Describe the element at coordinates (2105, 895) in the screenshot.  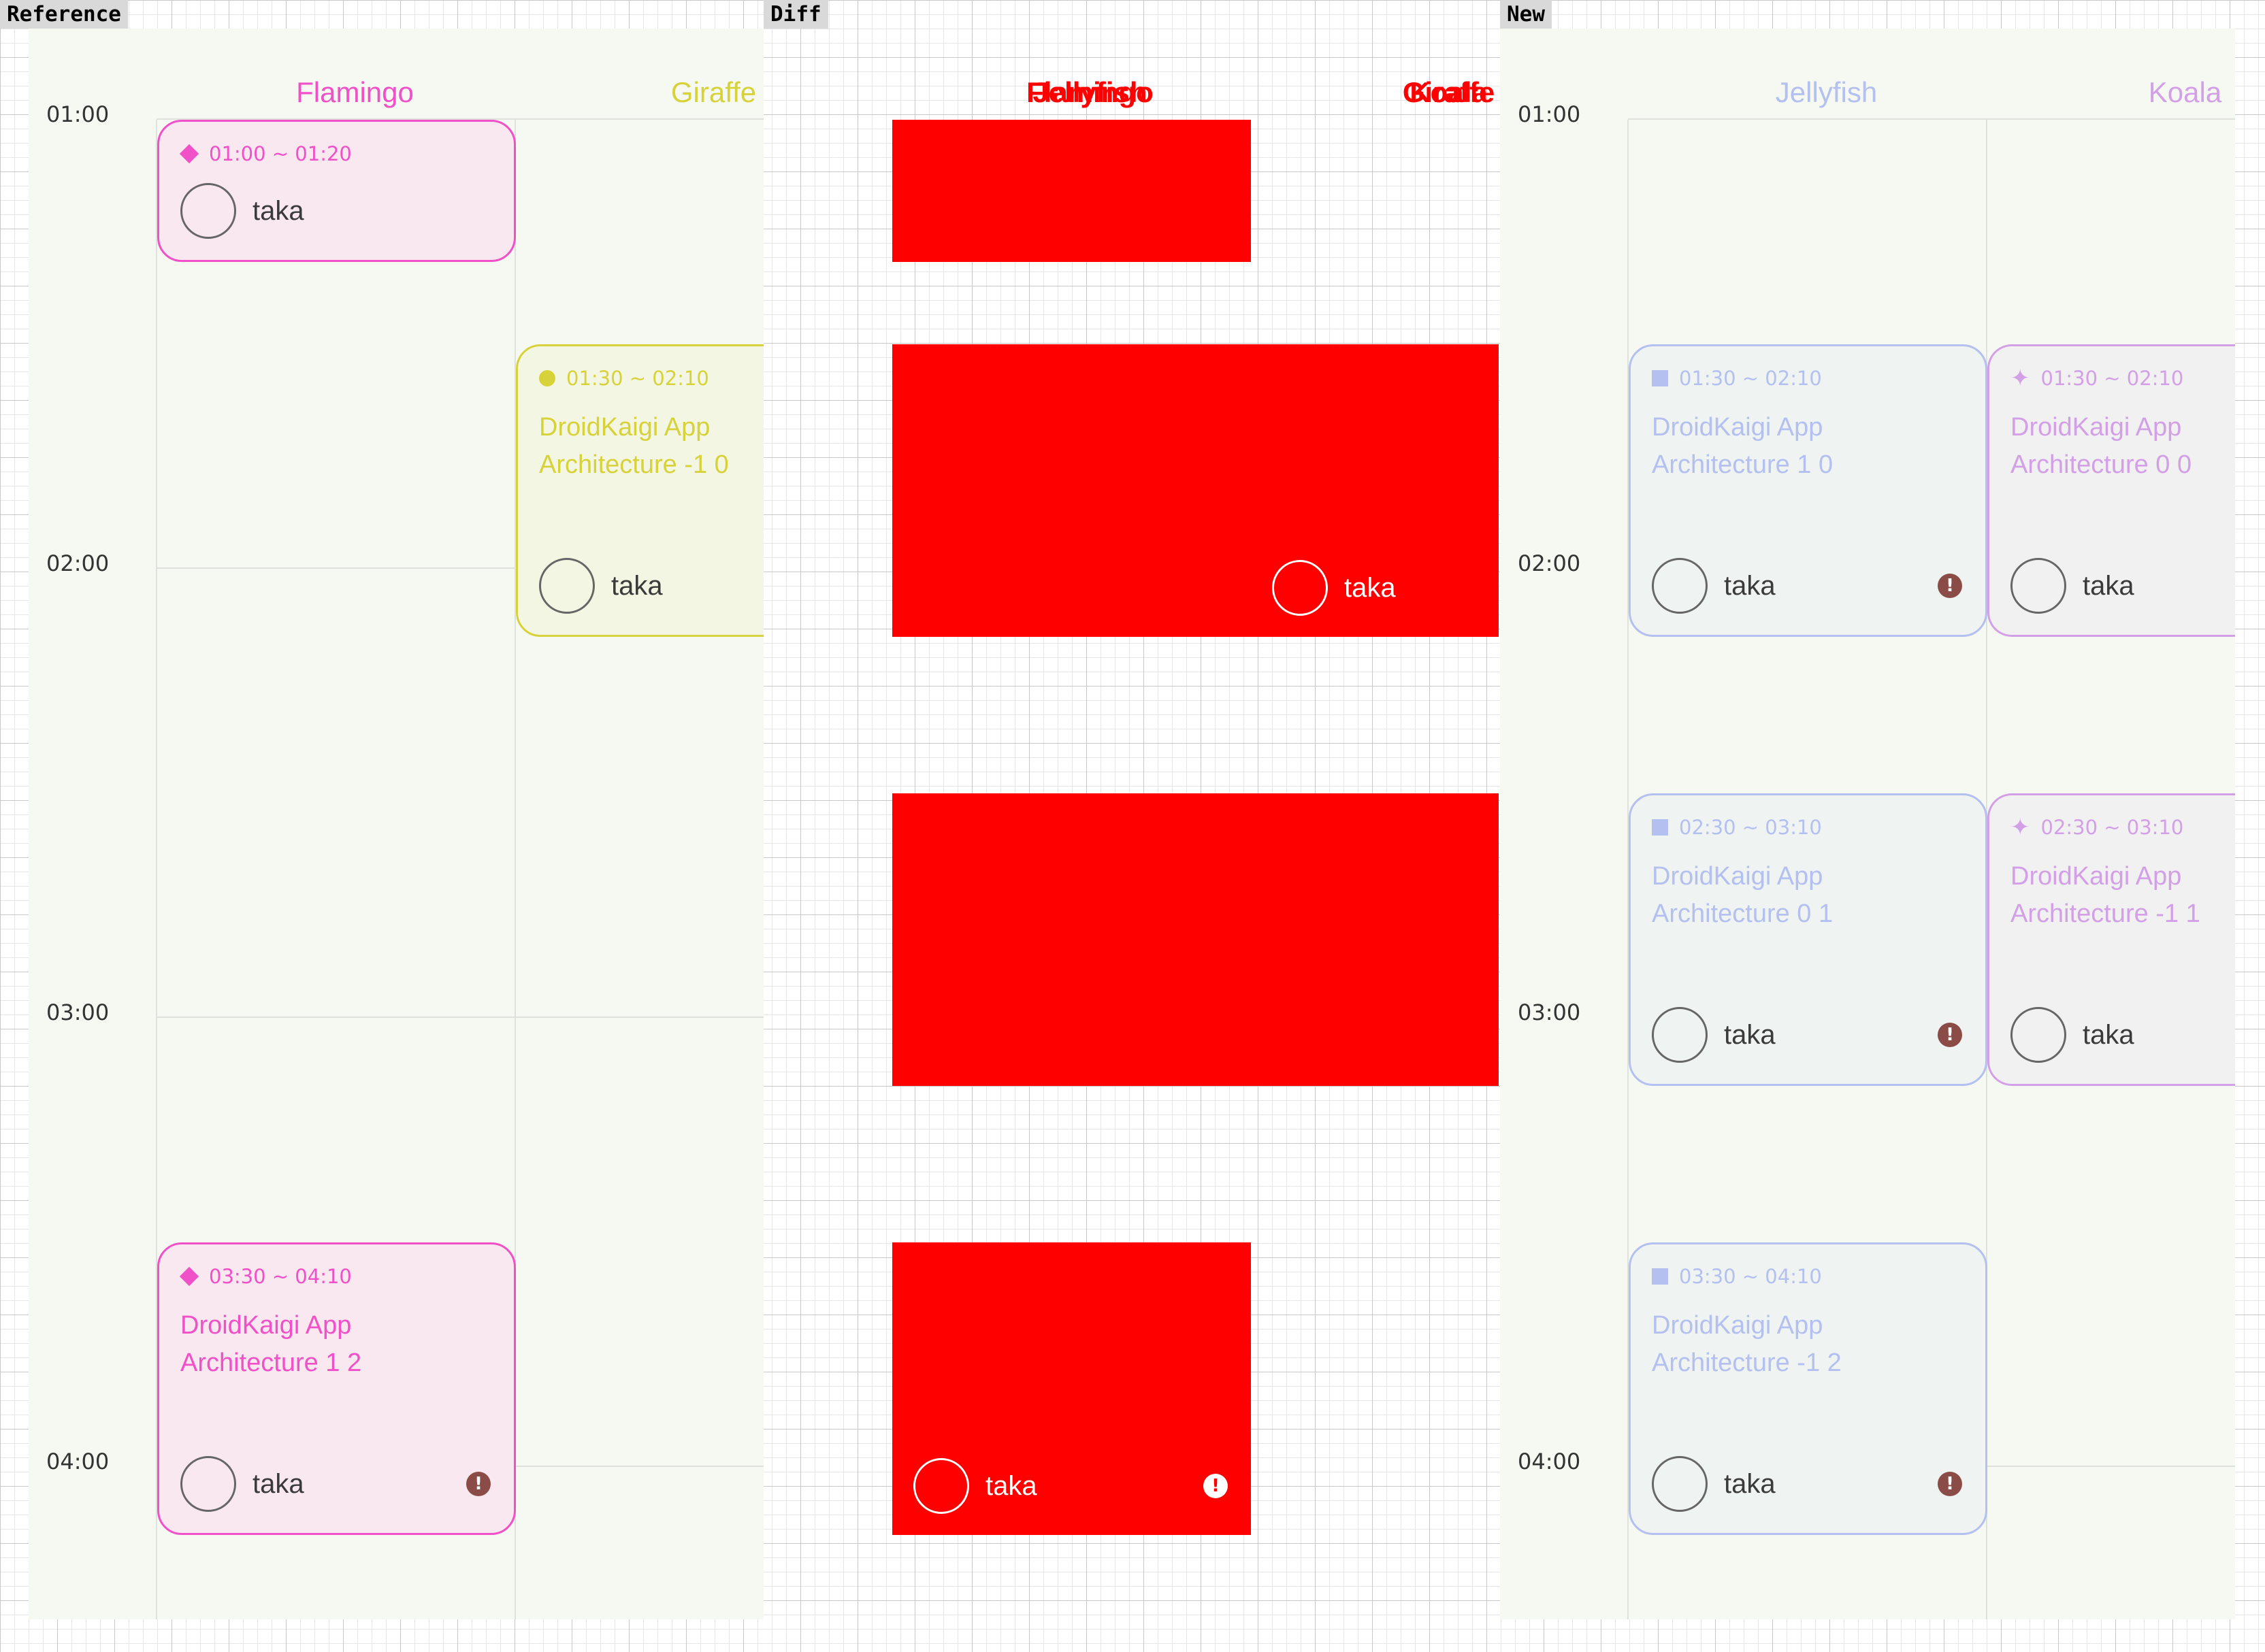
I see `session-title: DroidKaigi App Architecture -1 1` at that location.